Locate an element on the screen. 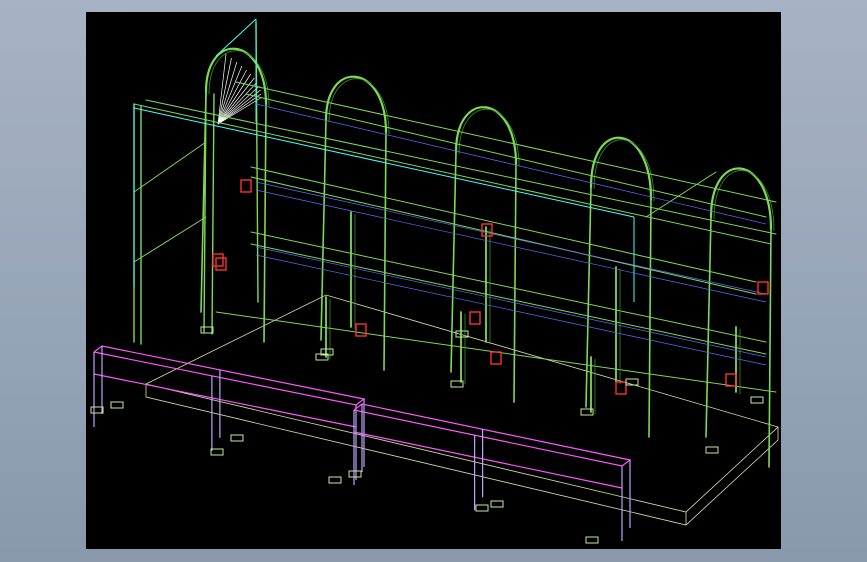 The image size is (867, 562). bench-top is located at coordinates (492, 435).